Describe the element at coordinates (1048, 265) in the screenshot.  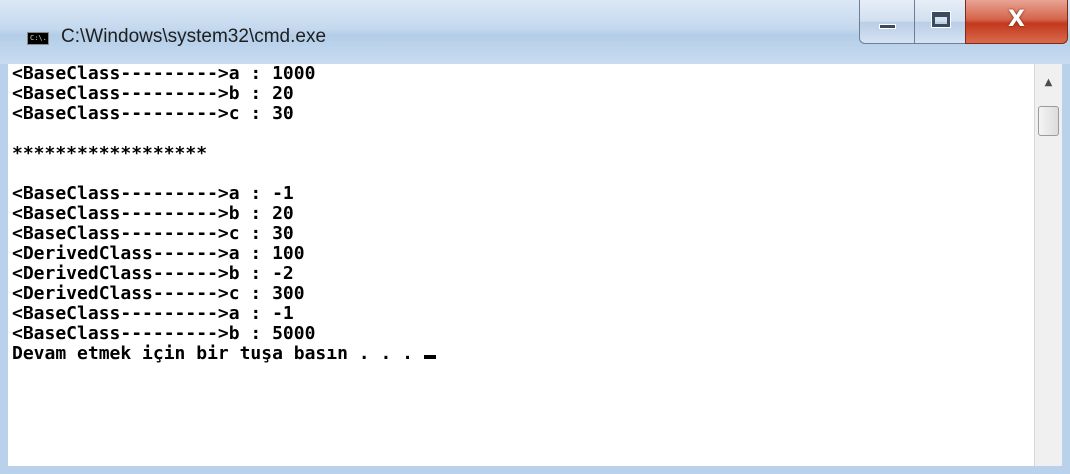
I see `vertical-scrollbar: ▲` at that location.